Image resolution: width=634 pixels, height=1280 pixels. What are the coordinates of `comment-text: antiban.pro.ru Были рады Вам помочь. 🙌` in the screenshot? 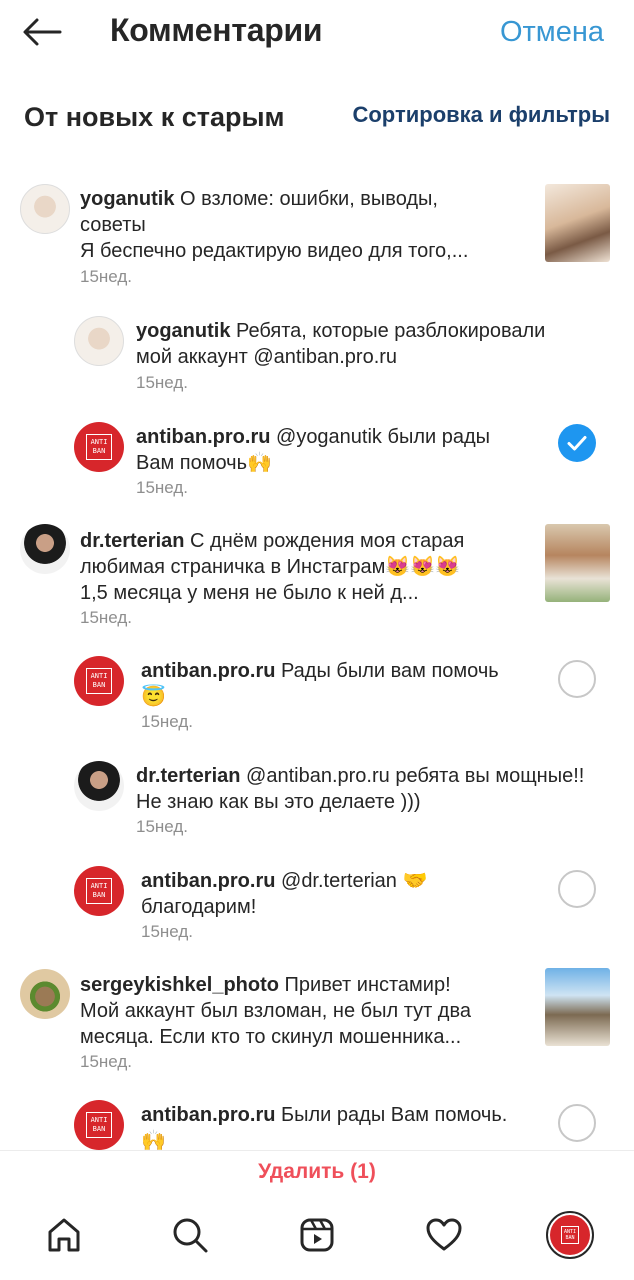 It's located at (324, 1127).